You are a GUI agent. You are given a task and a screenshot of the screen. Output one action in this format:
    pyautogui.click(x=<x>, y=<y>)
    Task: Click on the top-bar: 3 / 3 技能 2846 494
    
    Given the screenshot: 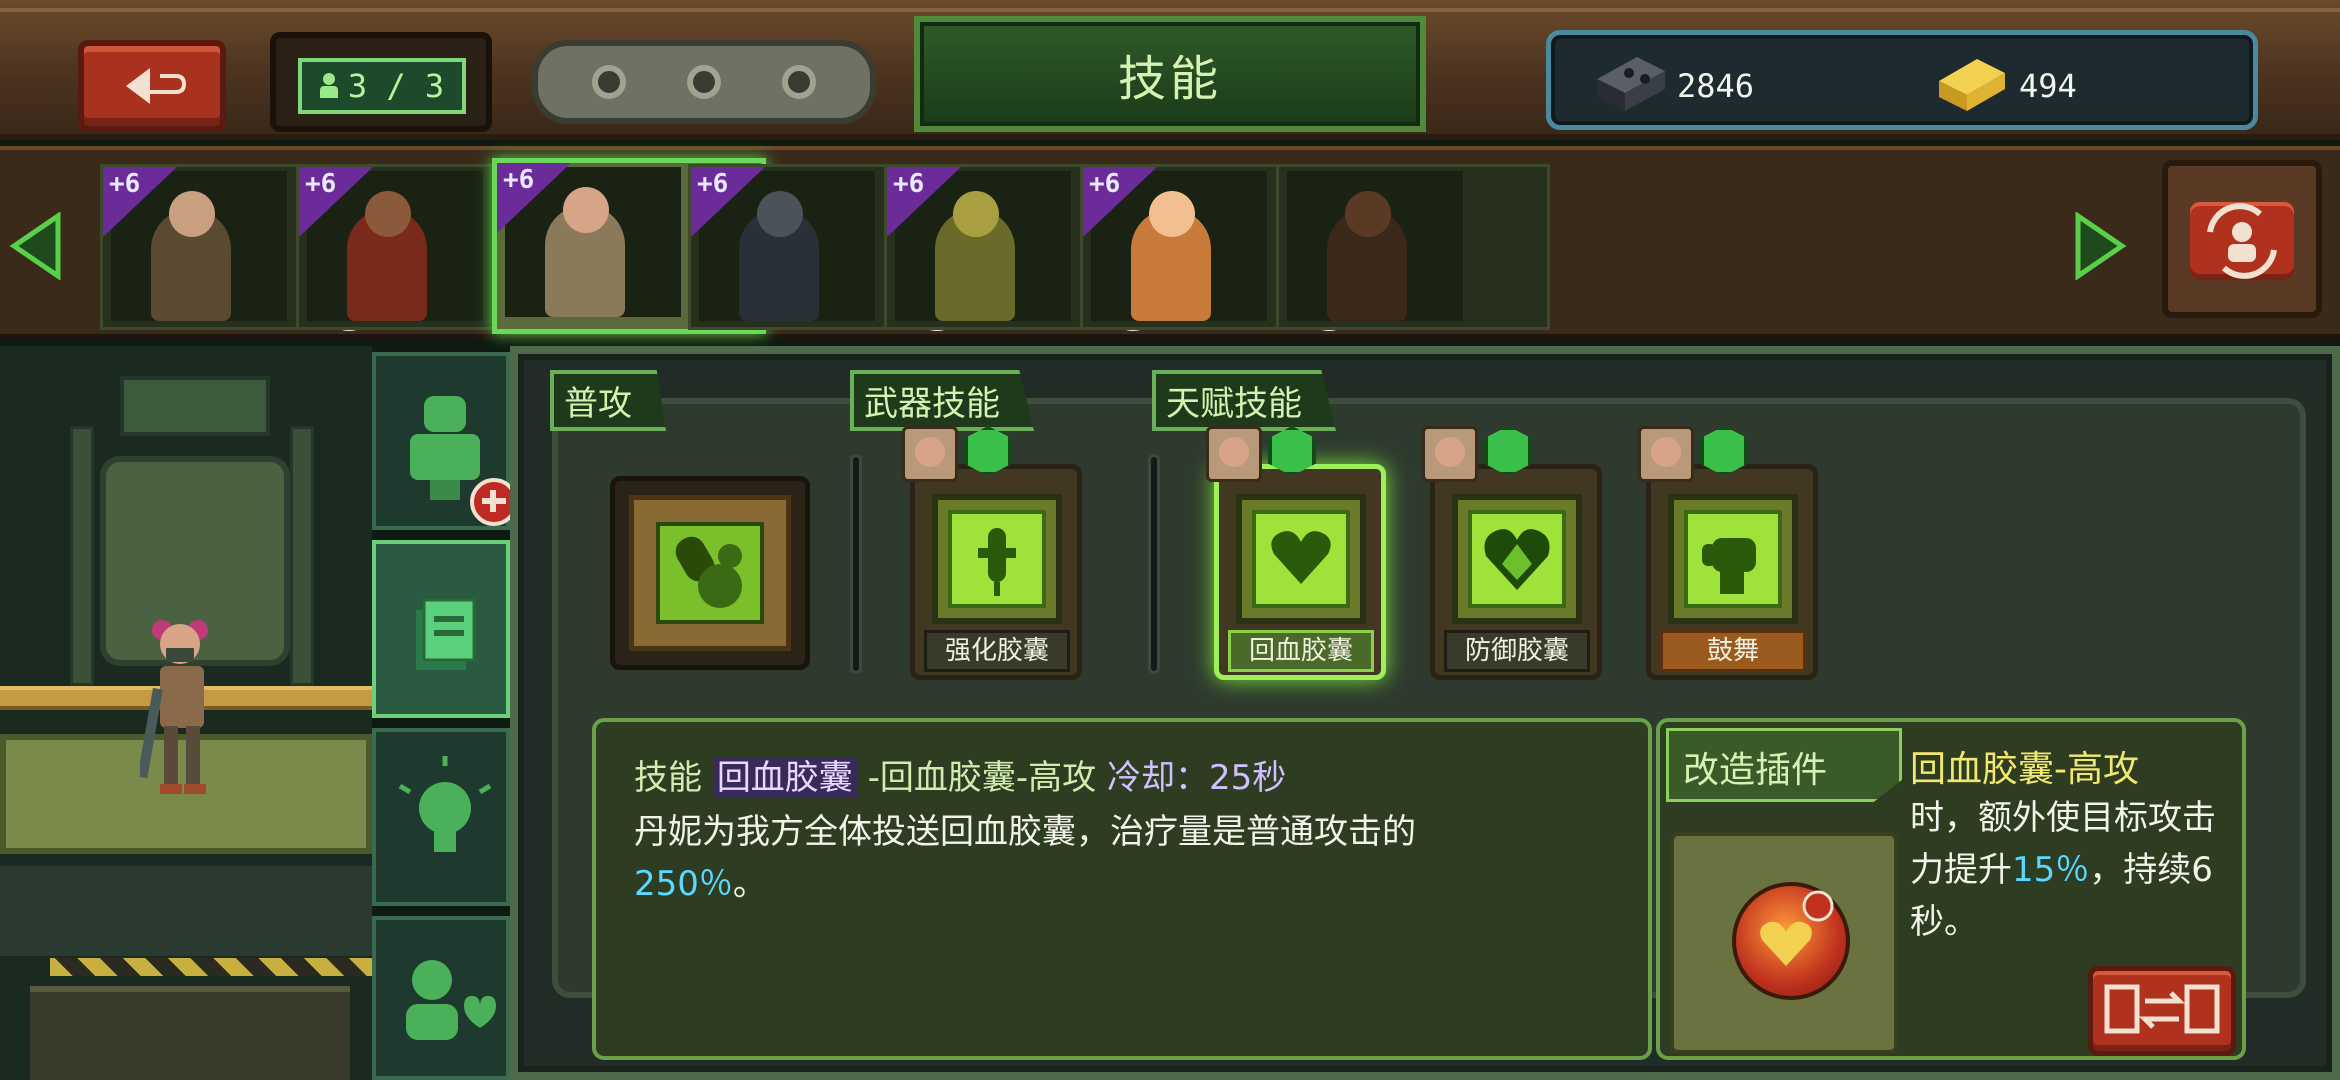 What is the action you would take?
    pyautogui.click(x=1170, y=70)
    